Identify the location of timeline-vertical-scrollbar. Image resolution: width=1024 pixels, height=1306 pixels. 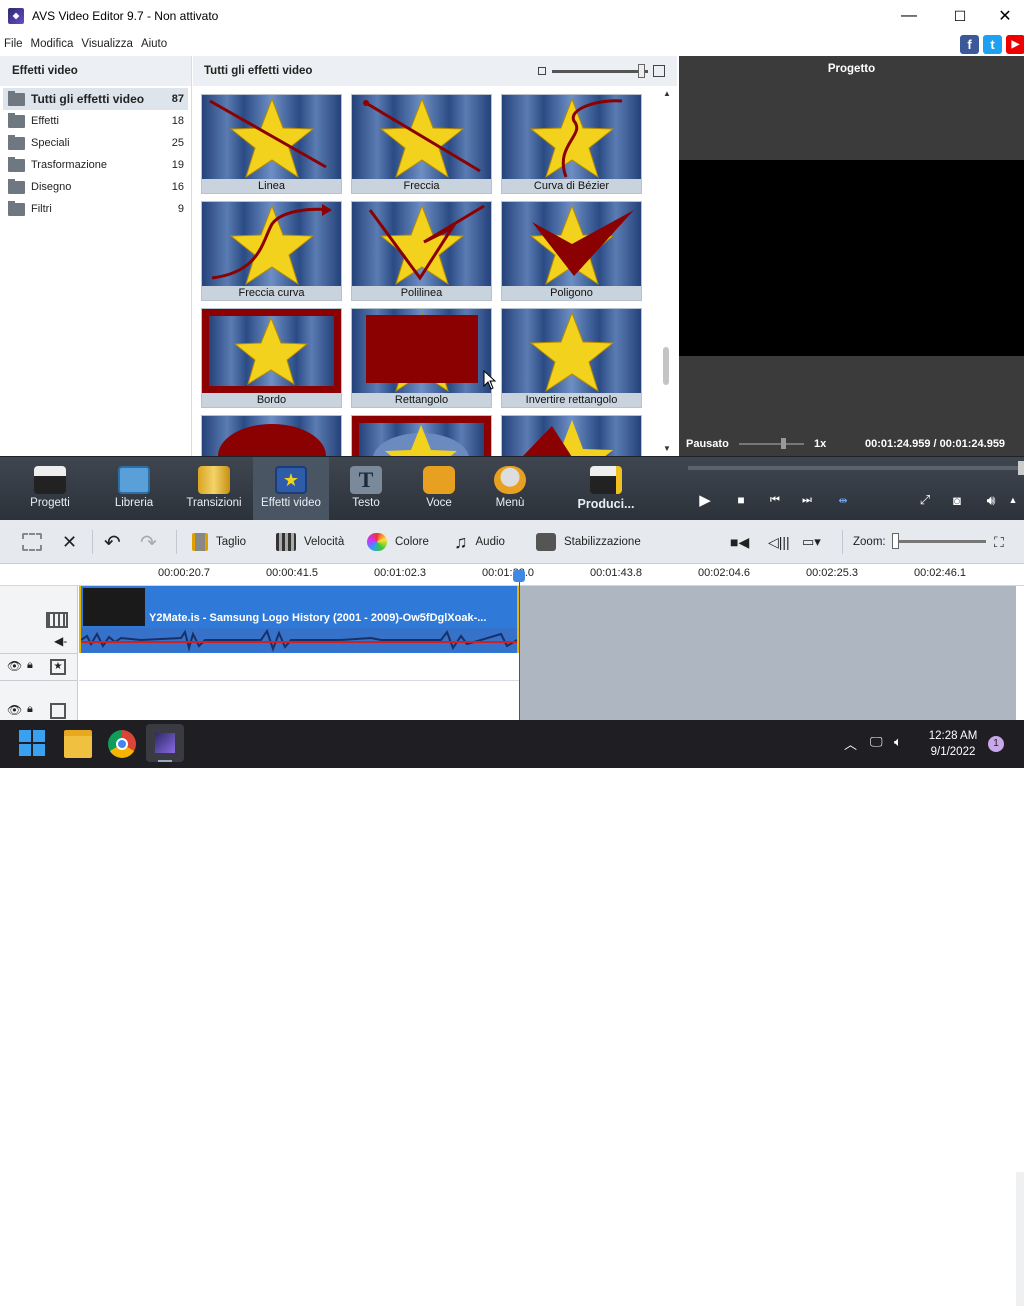
(1020, 1239).